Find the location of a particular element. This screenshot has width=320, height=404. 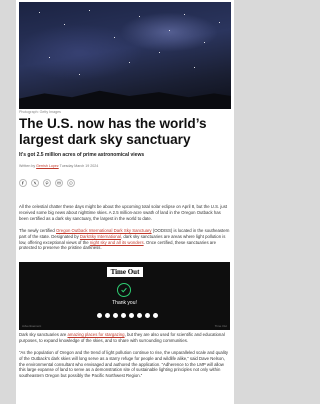

darksky-international-link: DarkSky International is located at coordinates (100, 236).